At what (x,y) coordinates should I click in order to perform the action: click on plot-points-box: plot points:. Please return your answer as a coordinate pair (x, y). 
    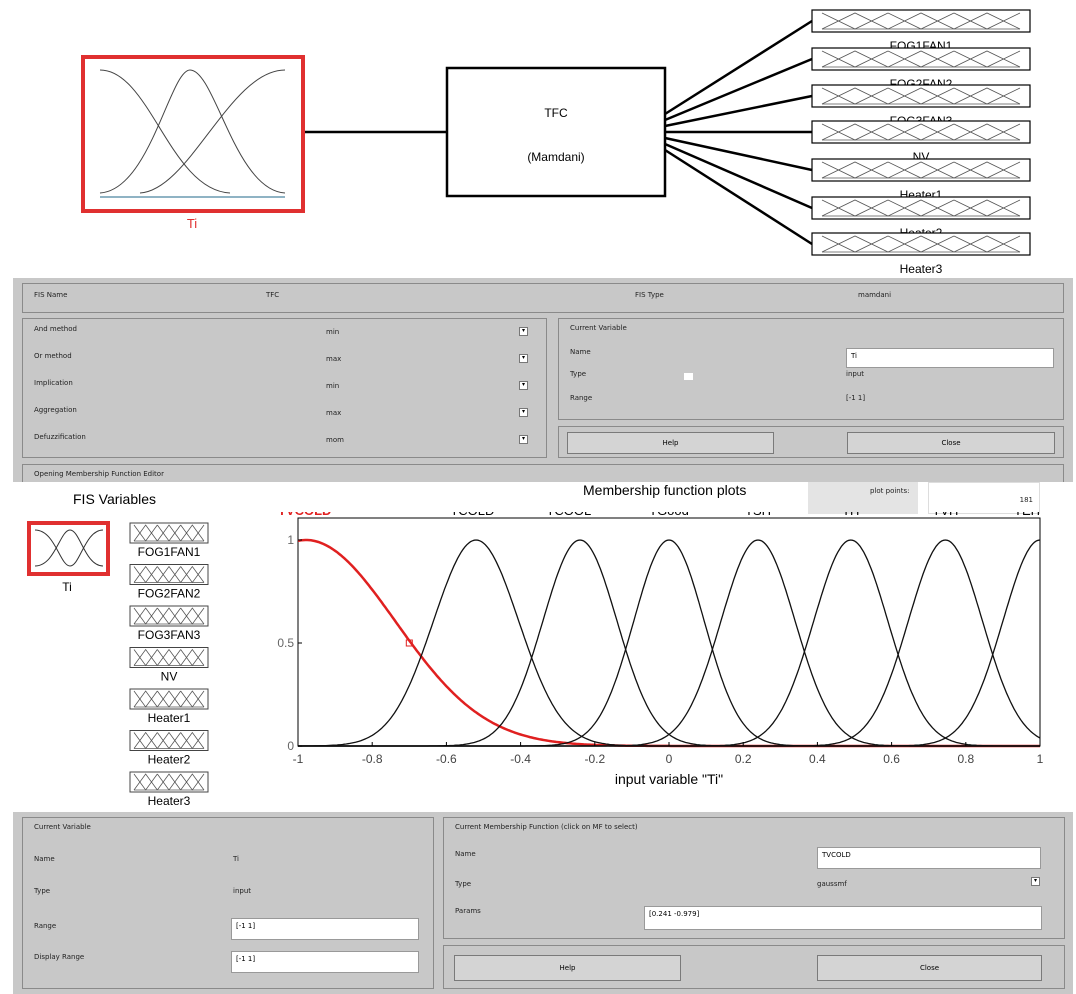
    Looking at the image, I should click on (863, 498).